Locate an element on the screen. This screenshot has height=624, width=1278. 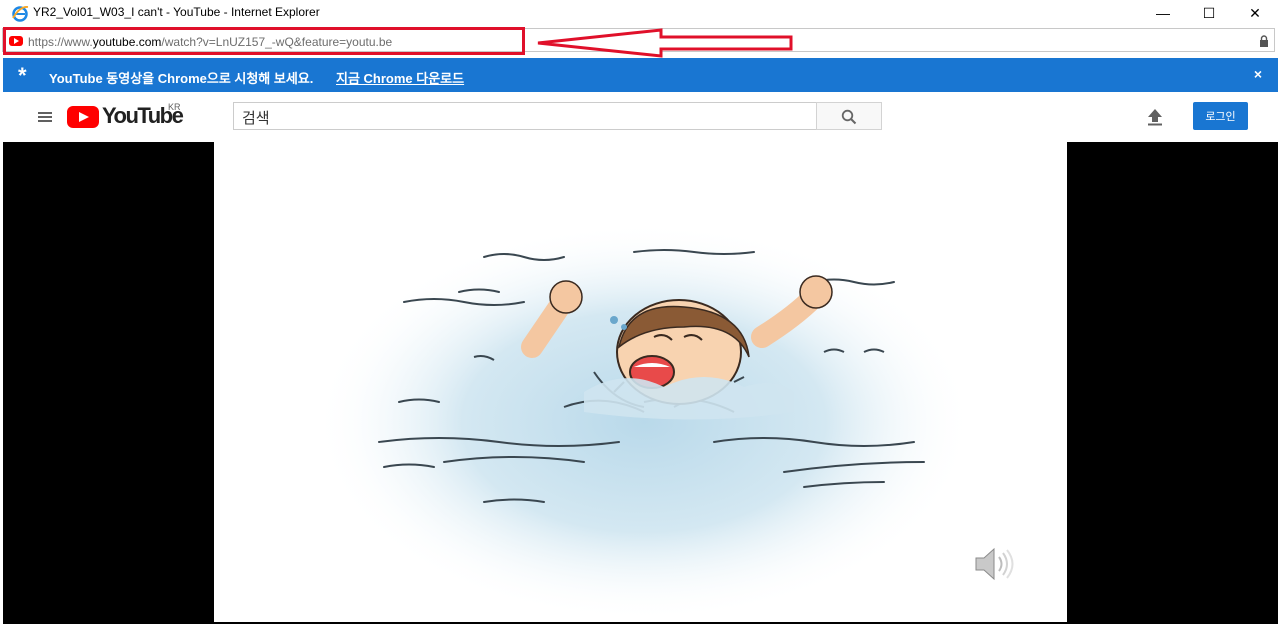
upload-icon is located at coordinates (1155, 117).